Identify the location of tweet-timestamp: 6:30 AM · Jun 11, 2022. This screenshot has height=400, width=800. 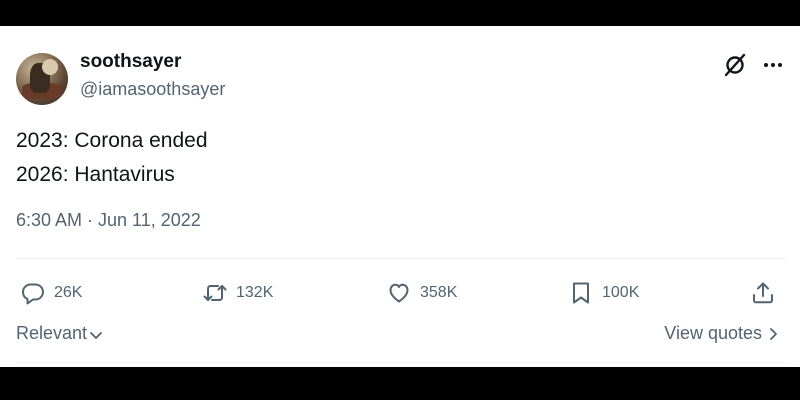
(108, 220).